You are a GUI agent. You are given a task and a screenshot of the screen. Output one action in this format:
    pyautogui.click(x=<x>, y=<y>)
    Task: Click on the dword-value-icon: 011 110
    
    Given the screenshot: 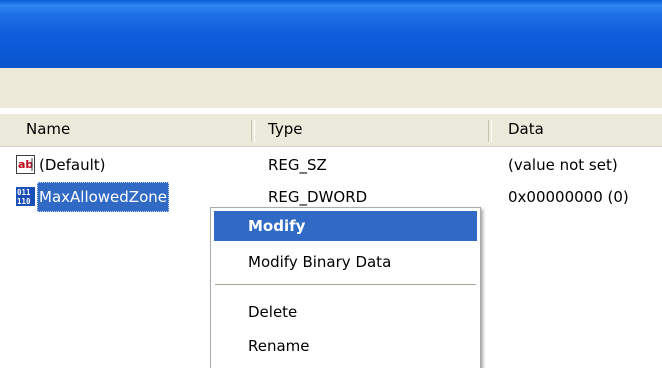 What is the action you would take?
    pyautogui.click(x=25, y=196)
    